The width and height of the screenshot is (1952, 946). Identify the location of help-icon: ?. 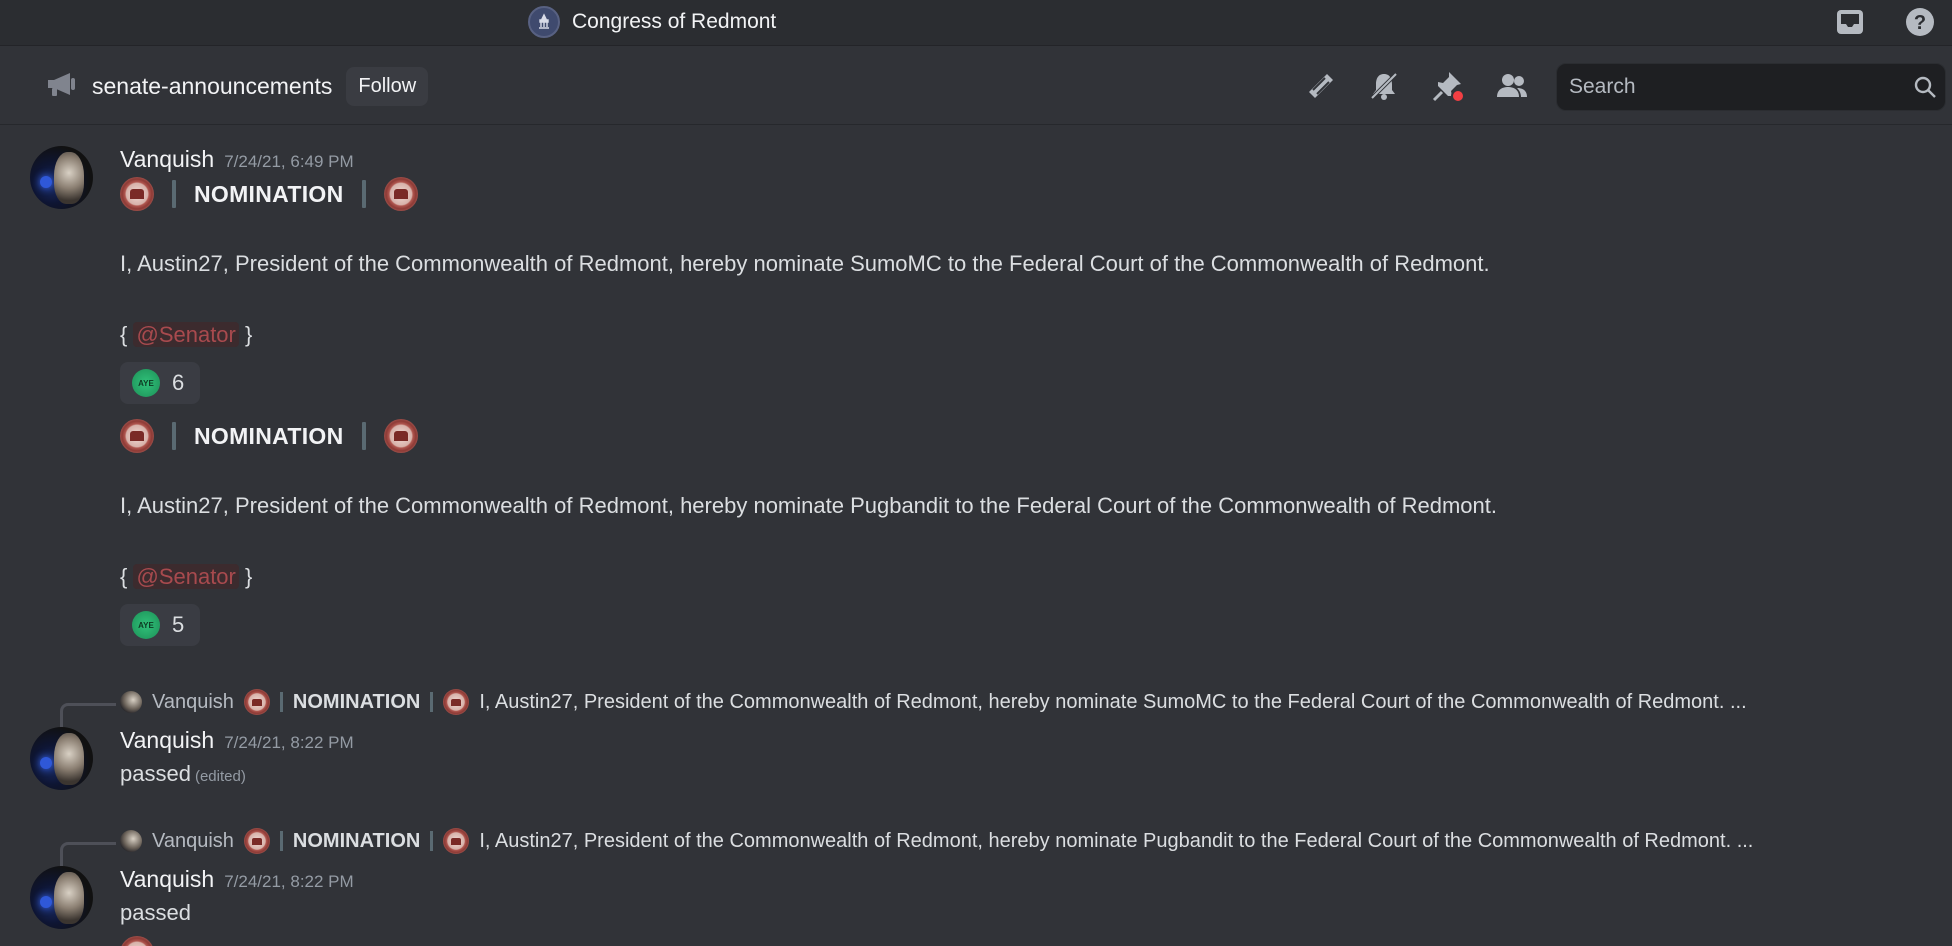
(1920, 22).